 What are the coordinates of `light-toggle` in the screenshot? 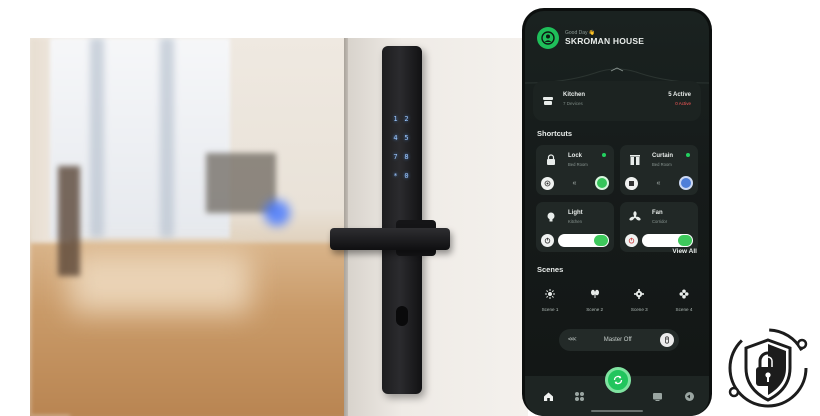 It's located at (583, 240).